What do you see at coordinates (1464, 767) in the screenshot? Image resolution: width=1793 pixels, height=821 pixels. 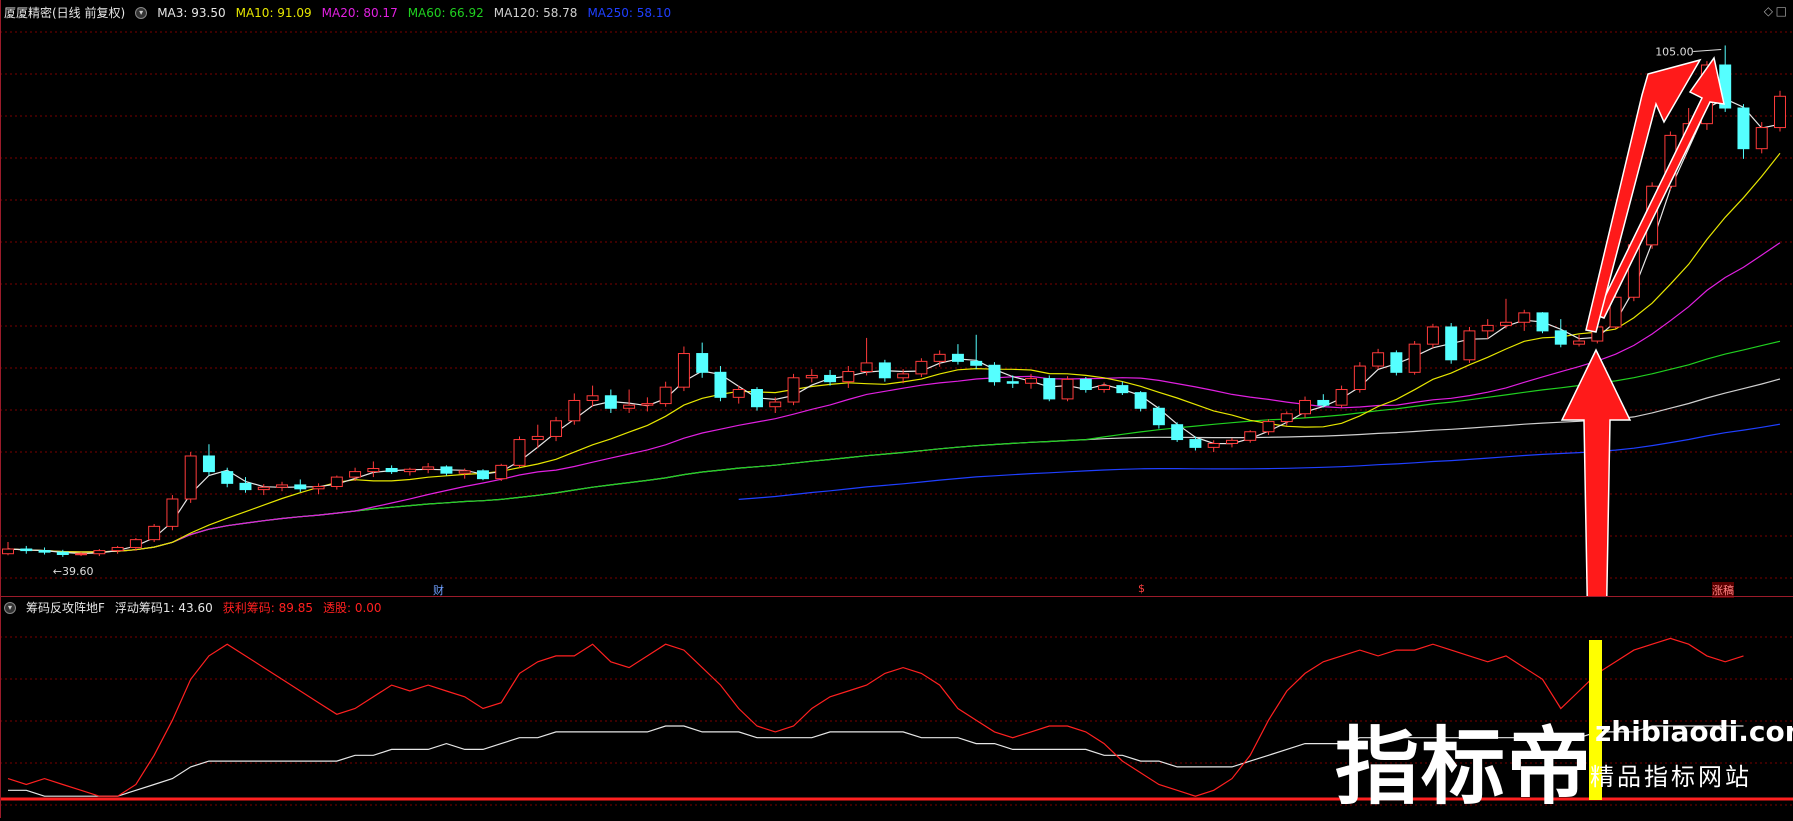 I see `watermark-title: 指标帝` at bounding box center [1464, 767].